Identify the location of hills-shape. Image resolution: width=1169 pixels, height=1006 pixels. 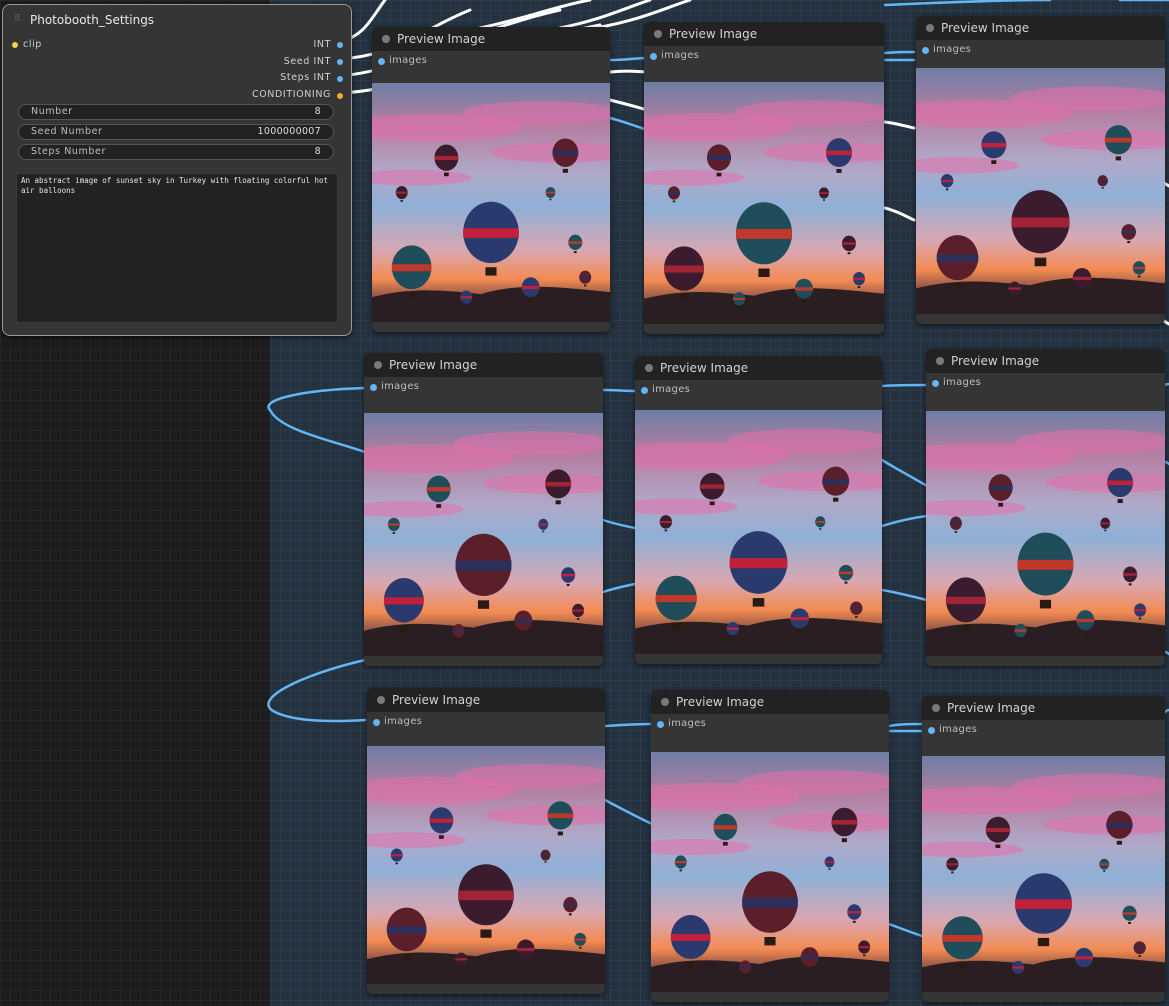
(483, 638).